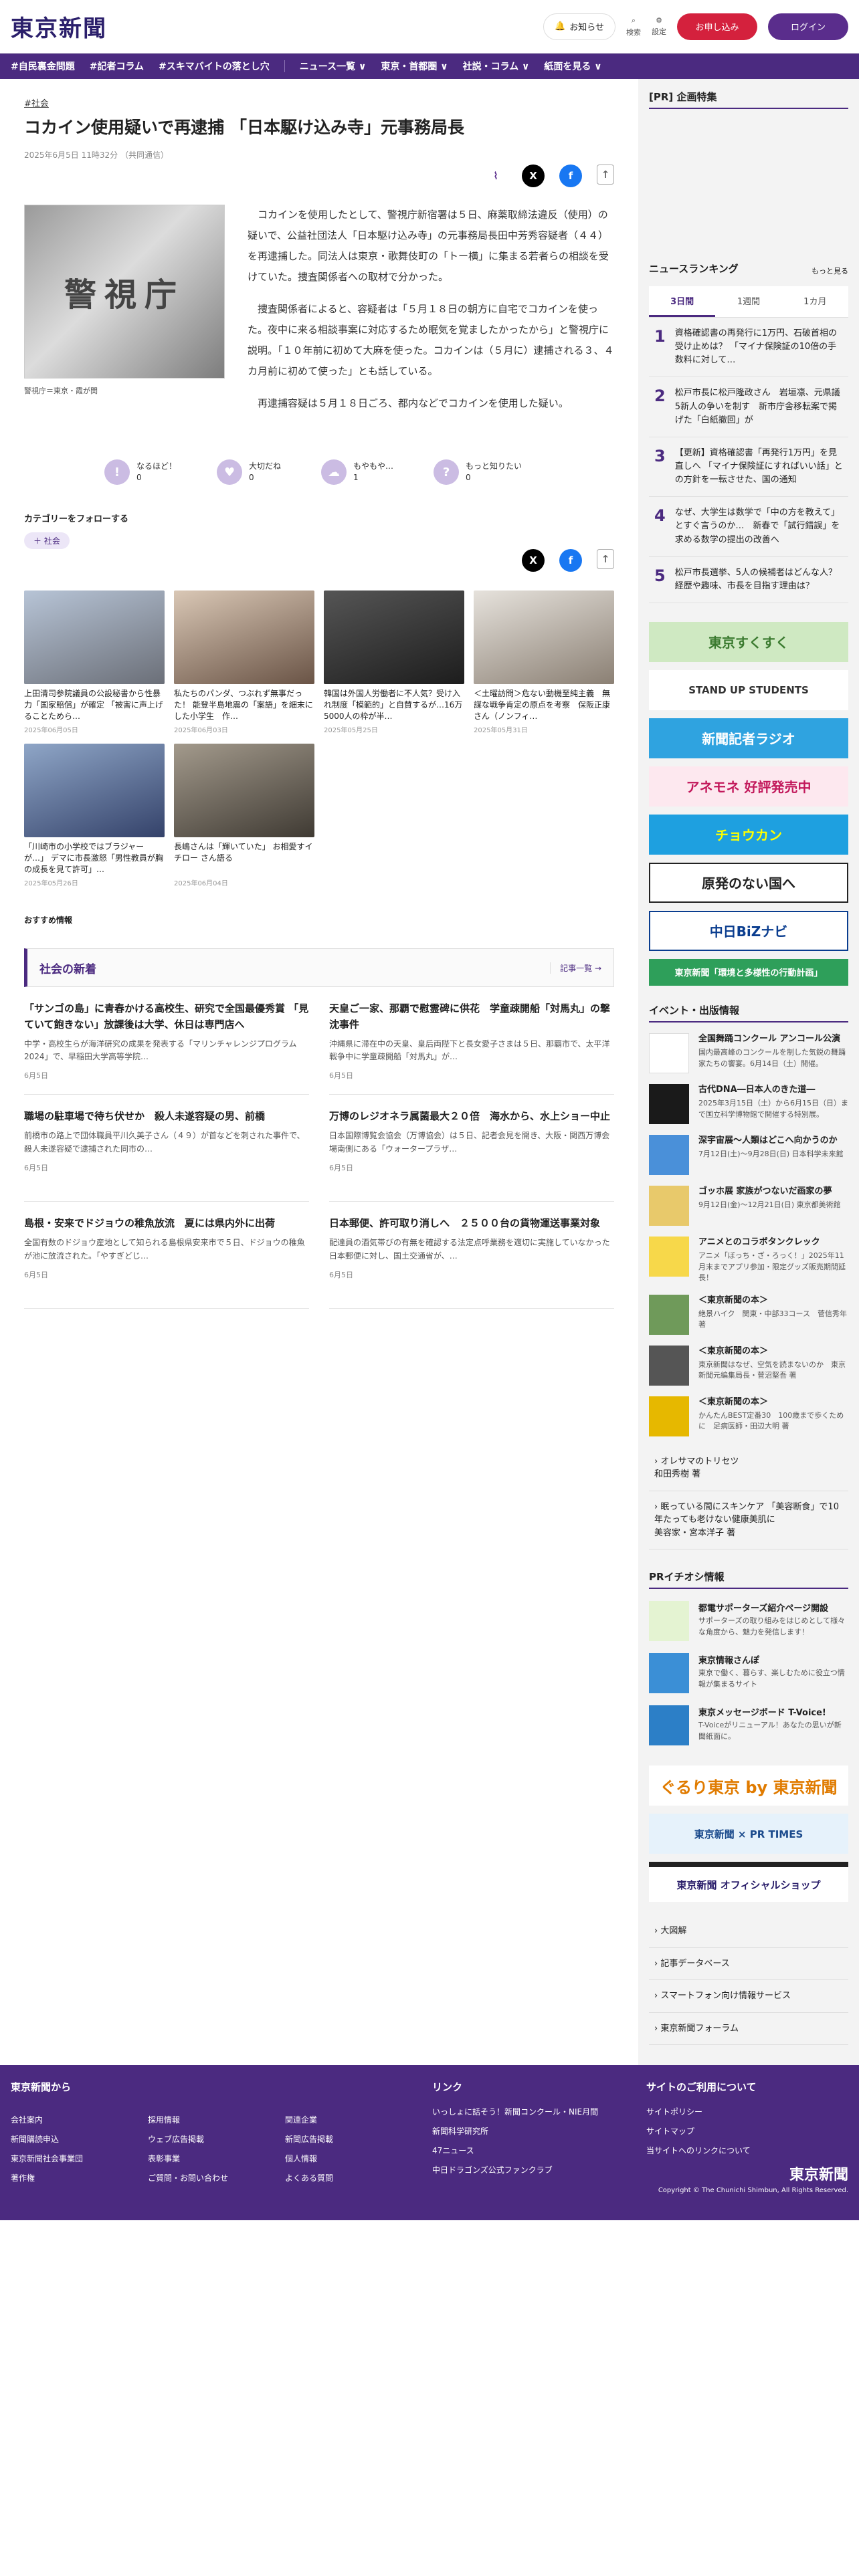  What do you see at coordinates (333, 66) in the screenshot?
I see `nav-item: ニュース一覧 ∨` at bounding box center [333, 66].